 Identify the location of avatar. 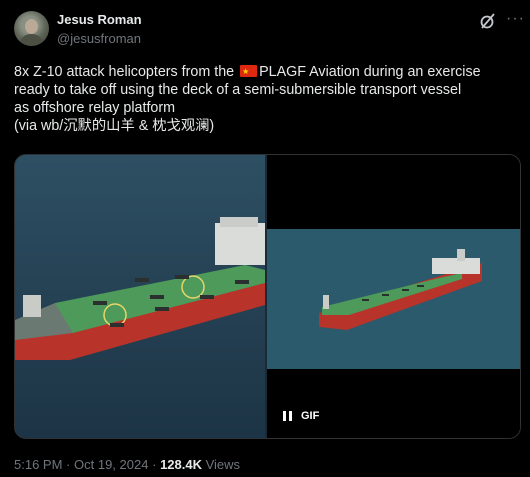
(31, 28).